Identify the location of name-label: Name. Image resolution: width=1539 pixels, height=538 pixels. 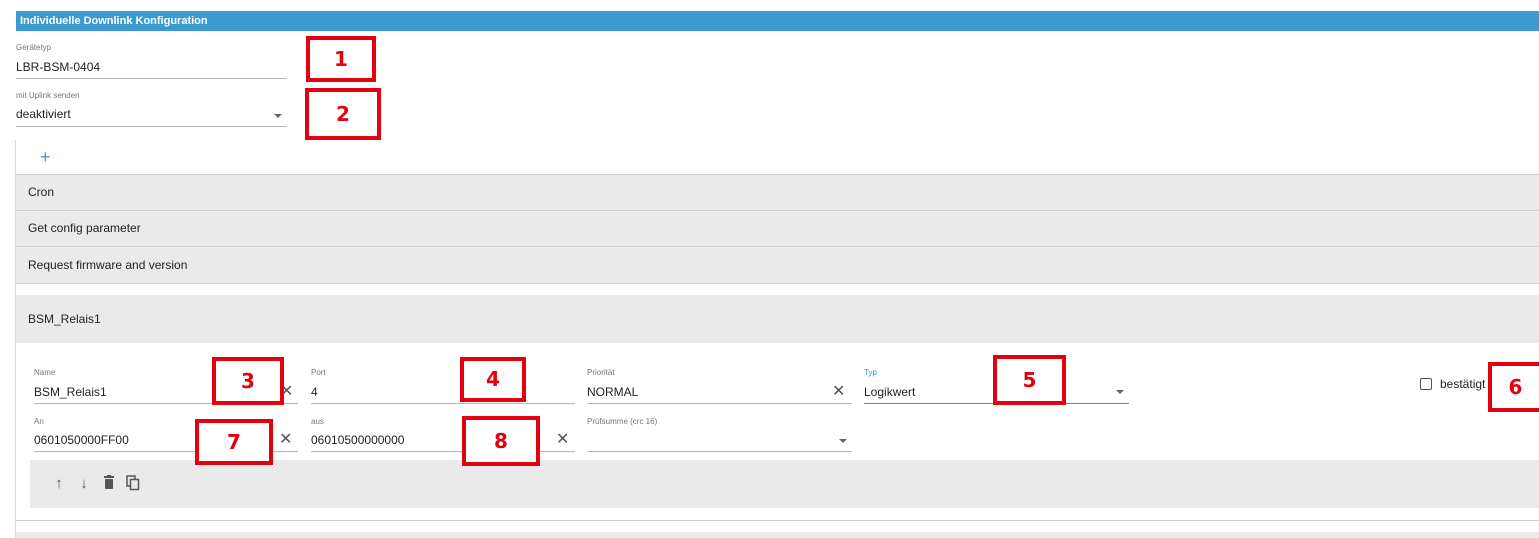
(45, 372).